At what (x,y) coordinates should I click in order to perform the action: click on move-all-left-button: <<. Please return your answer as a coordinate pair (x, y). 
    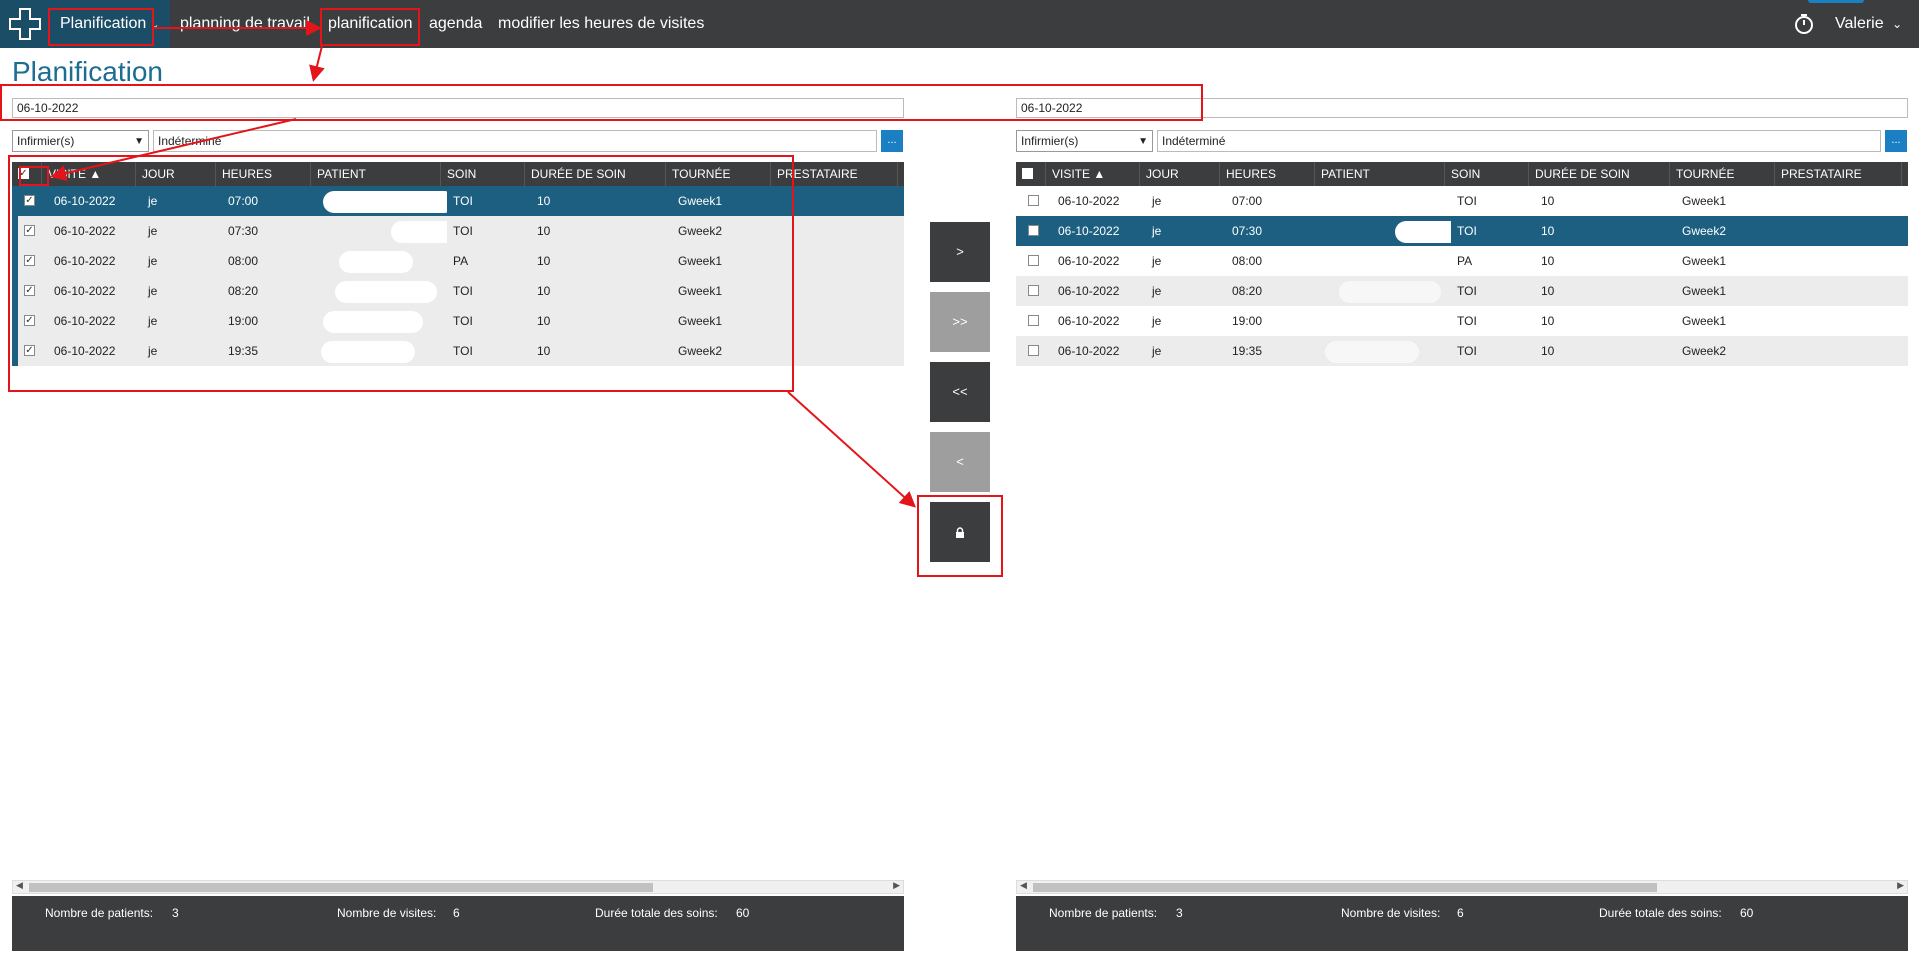
    Looking at the image, I should click on (960, 392).